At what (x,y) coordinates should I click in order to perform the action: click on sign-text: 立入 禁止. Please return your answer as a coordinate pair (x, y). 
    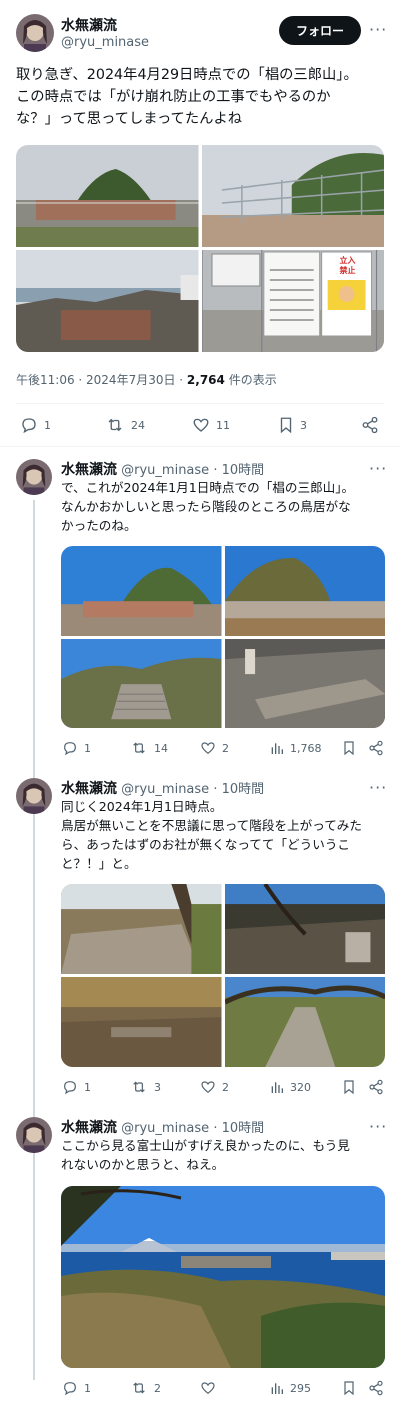
    Looking at the image, I should click on (347, 265).